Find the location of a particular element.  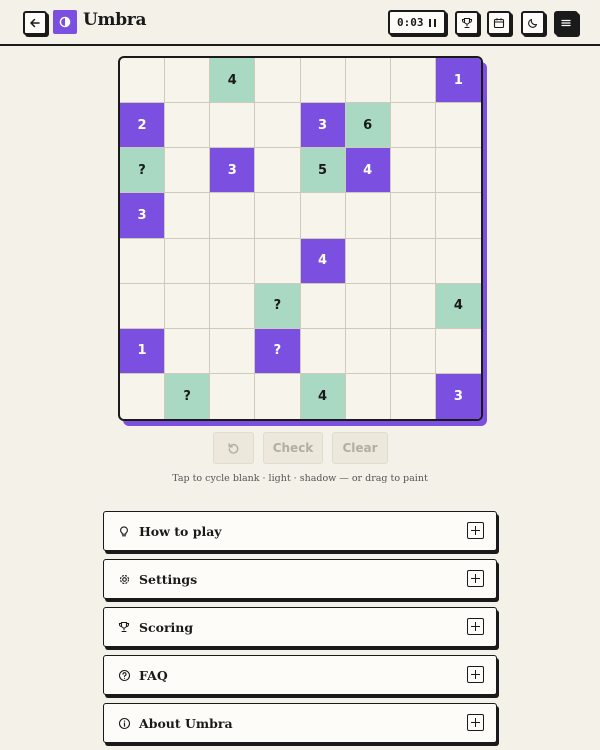

lightbulb-icon is located at coordinates (124, 531).